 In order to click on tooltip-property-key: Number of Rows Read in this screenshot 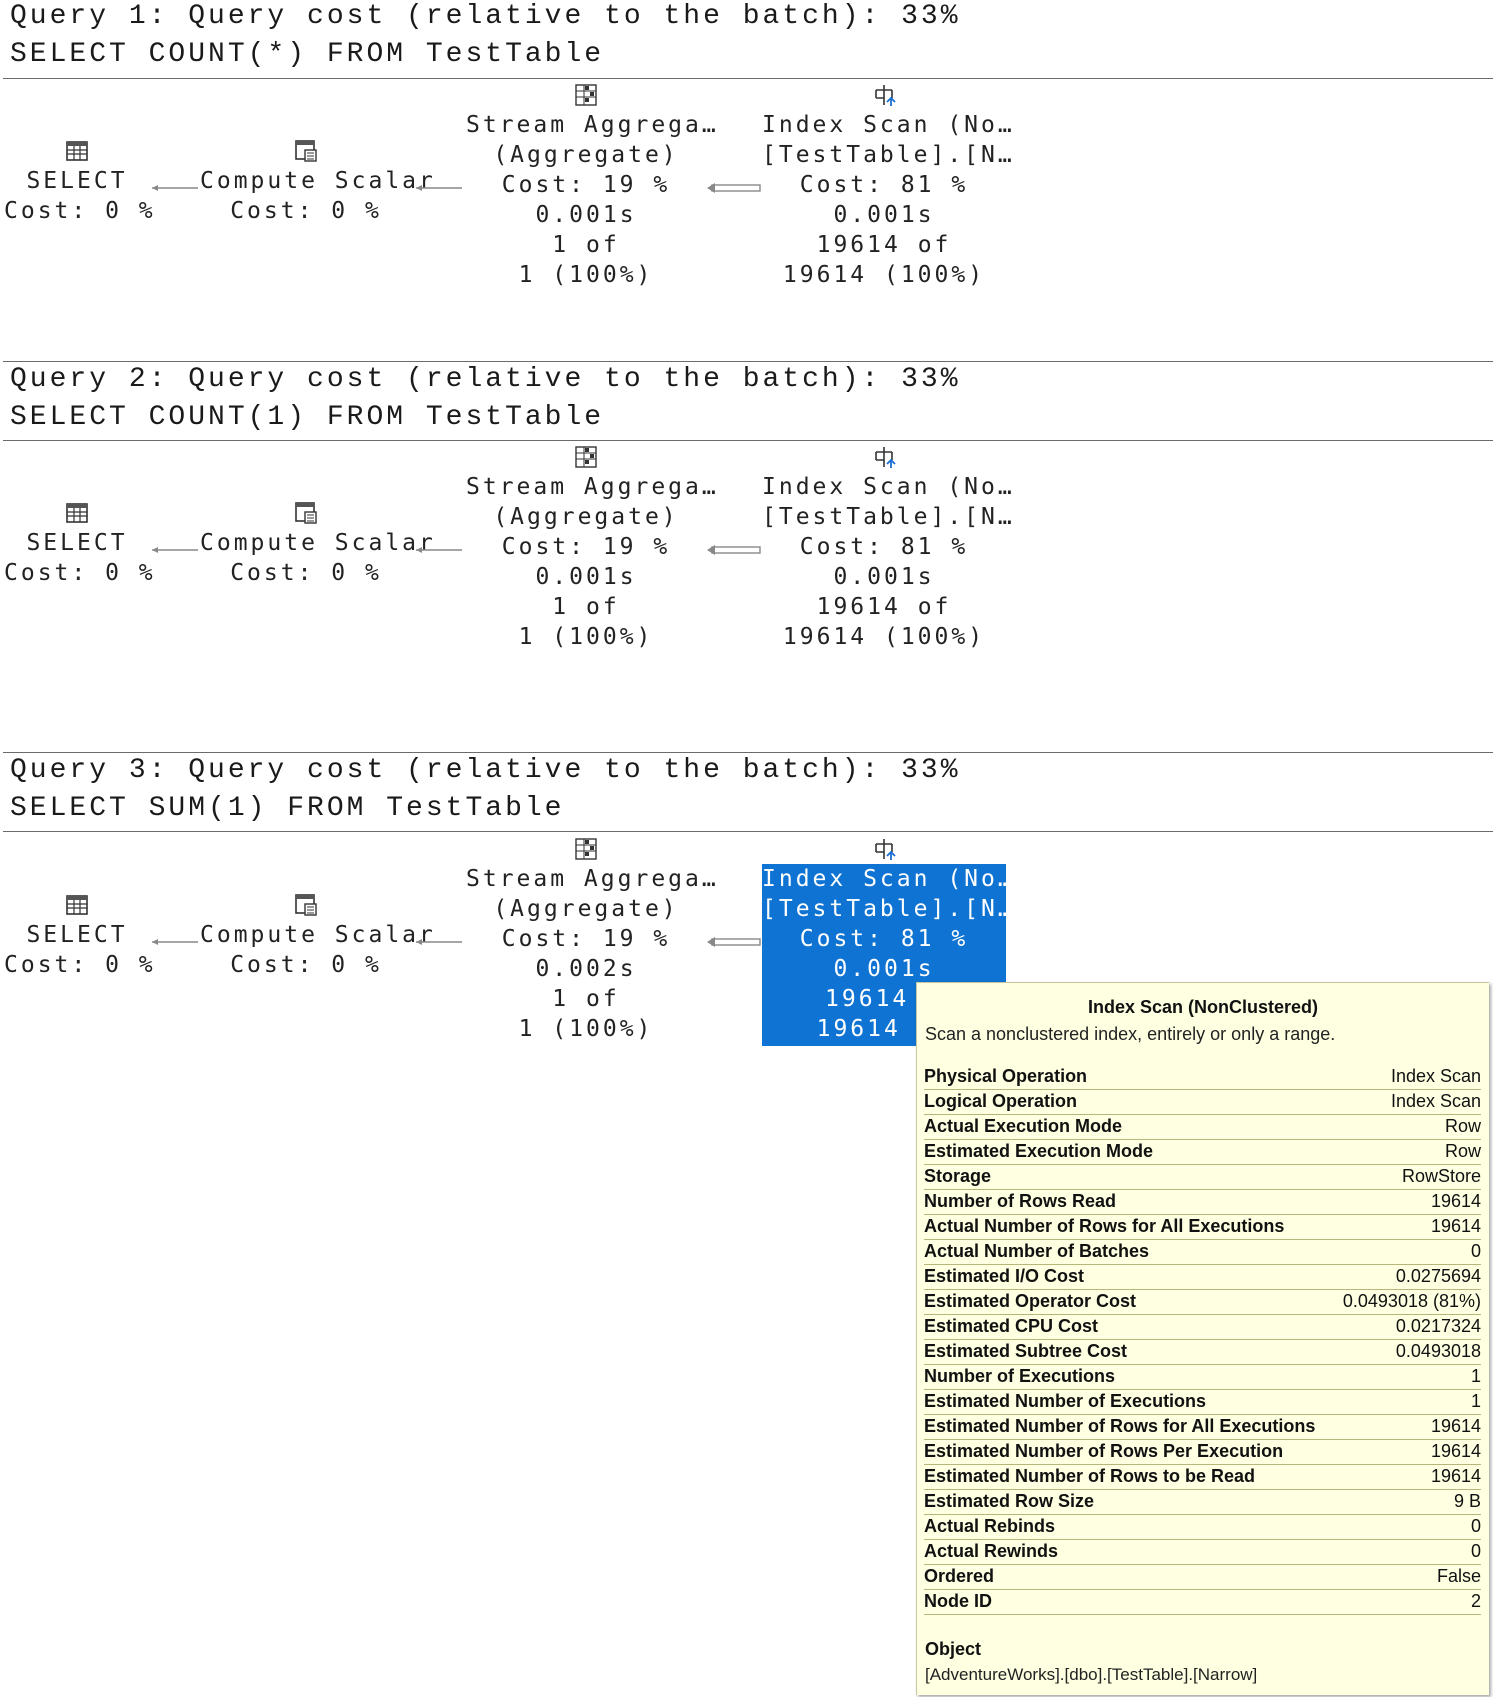, I will do `click(1020, 1201)`.